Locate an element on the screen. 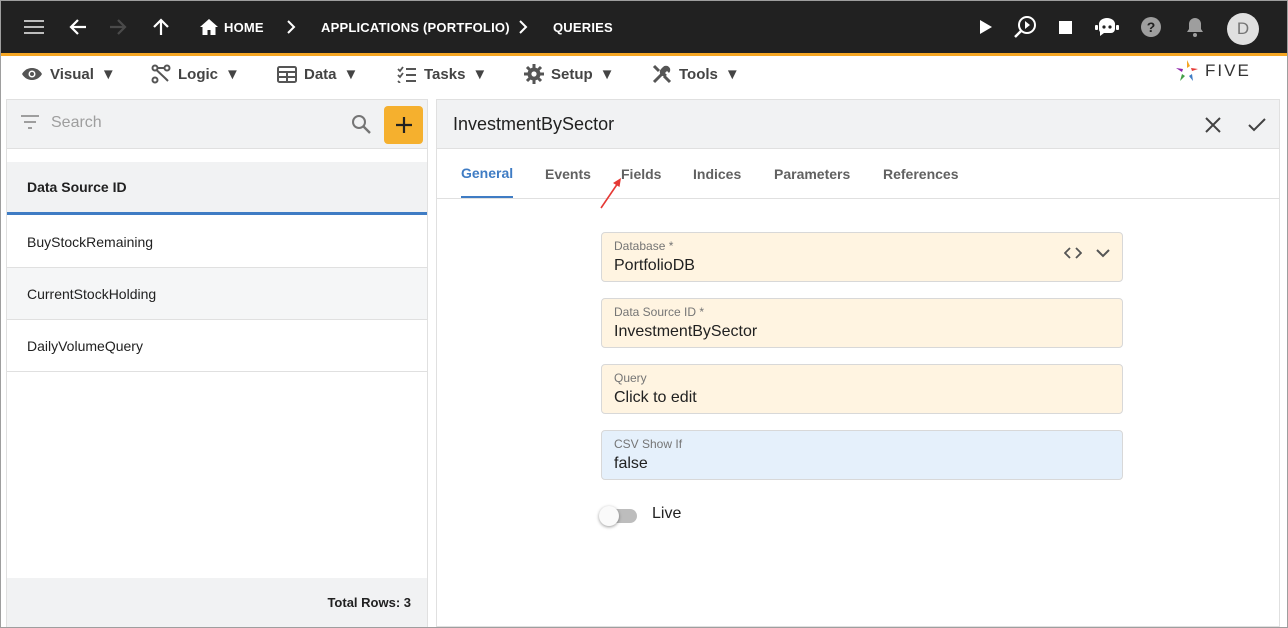 This screenshot has height=628, width=1288. tab-general: General is located at coordinates (487, 174).